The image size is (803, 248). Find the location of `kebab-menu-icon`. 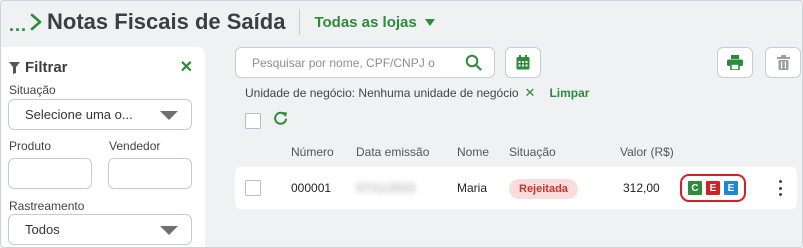

kebab-menu-icon is located at coordinates (780, 188).